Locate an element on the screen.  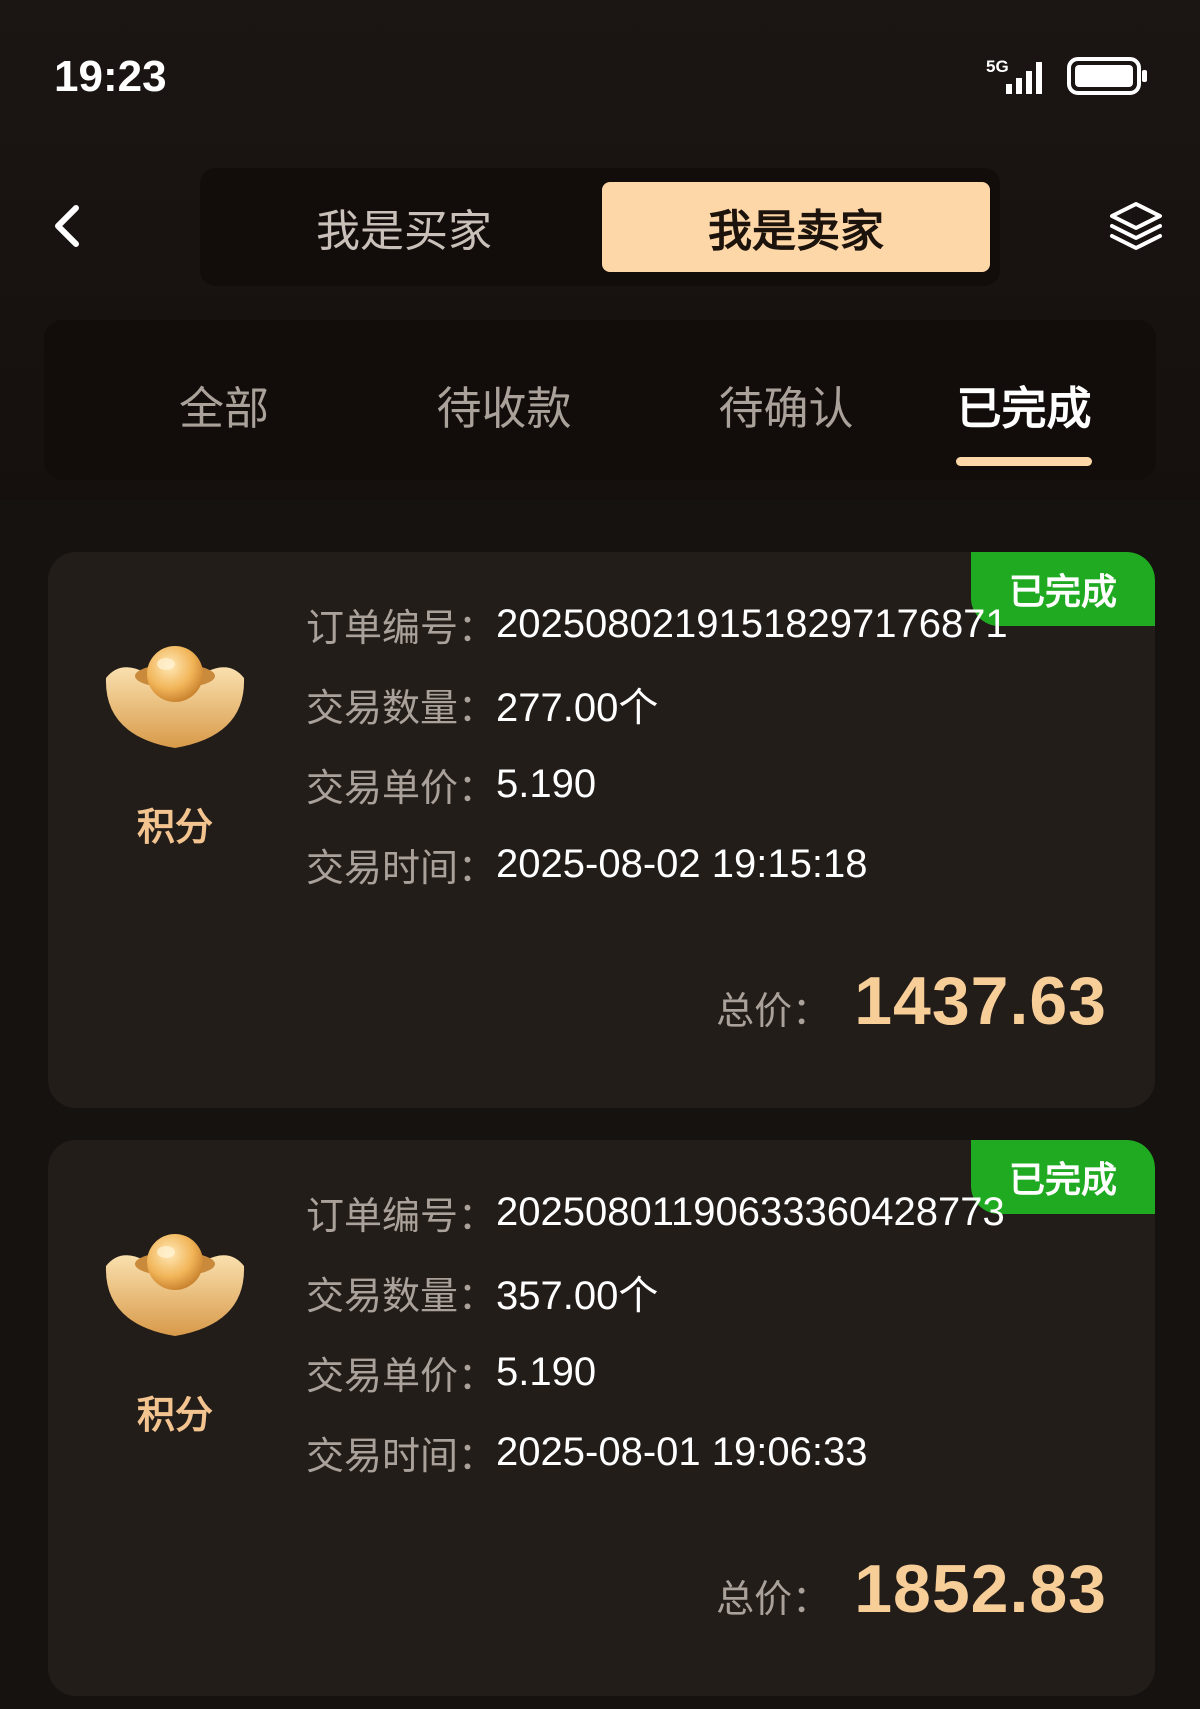
active-tab-indicator is located at coordinates (1024, 461).